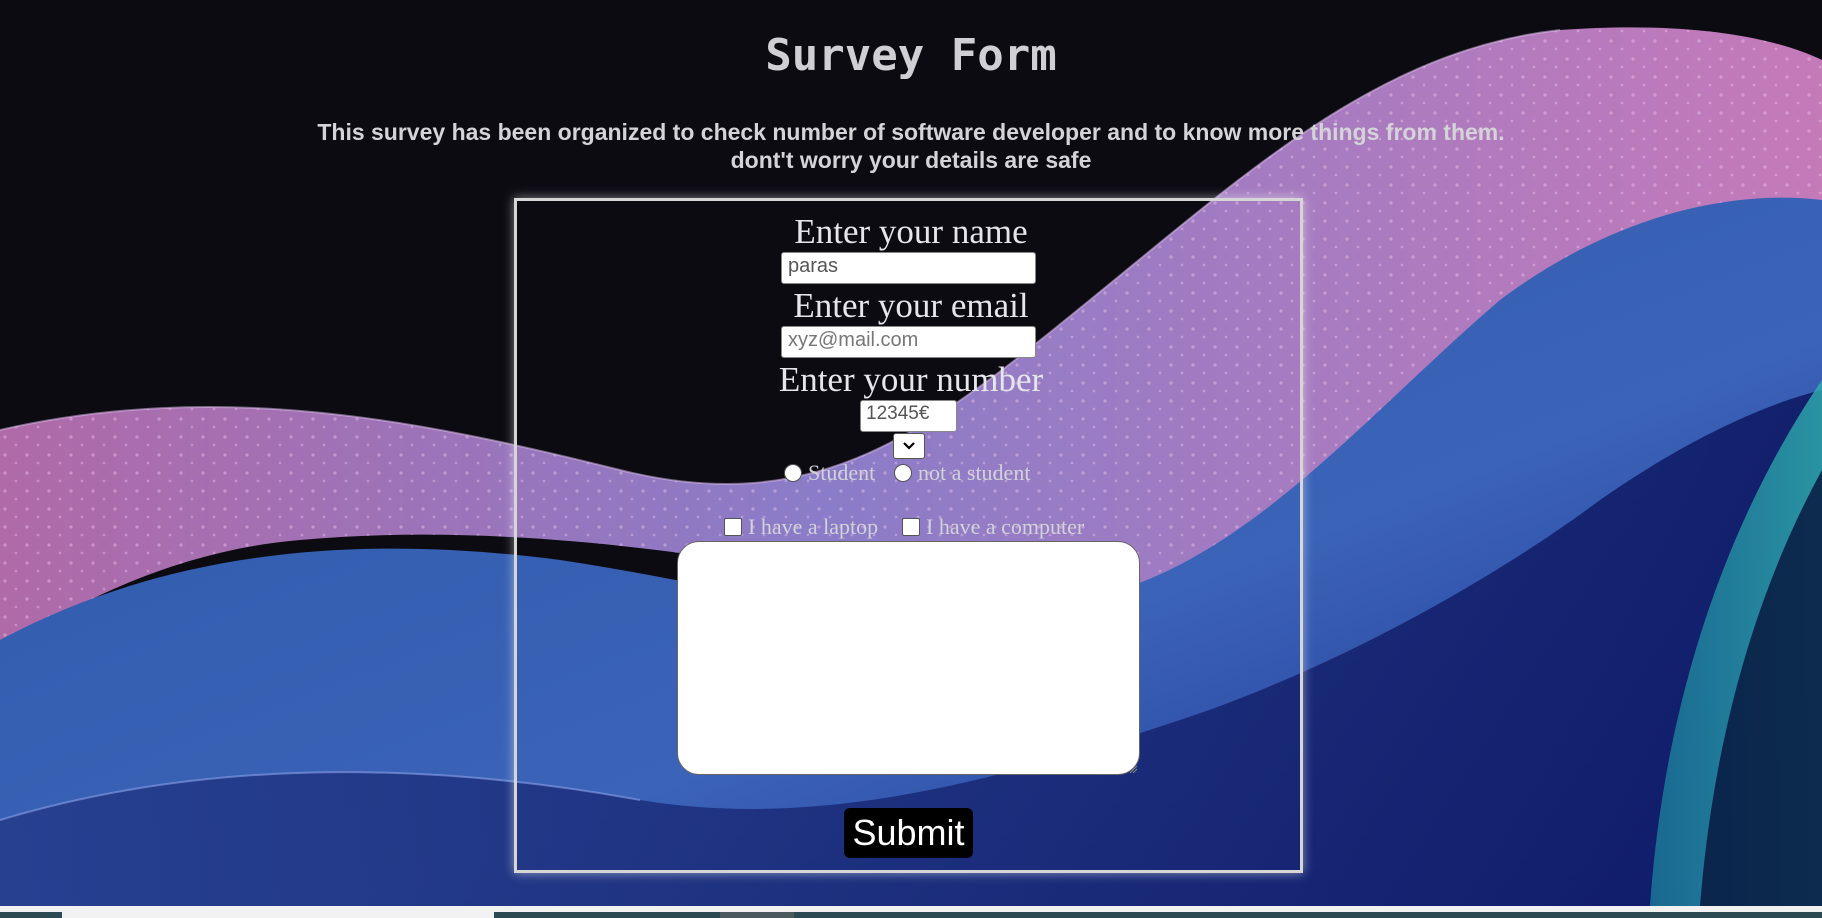  What do you see at coordinates (1005, 526) in the screenshot?
I see `checkbox-computer-label: I have a computer` at bounding box center [1005, 526].